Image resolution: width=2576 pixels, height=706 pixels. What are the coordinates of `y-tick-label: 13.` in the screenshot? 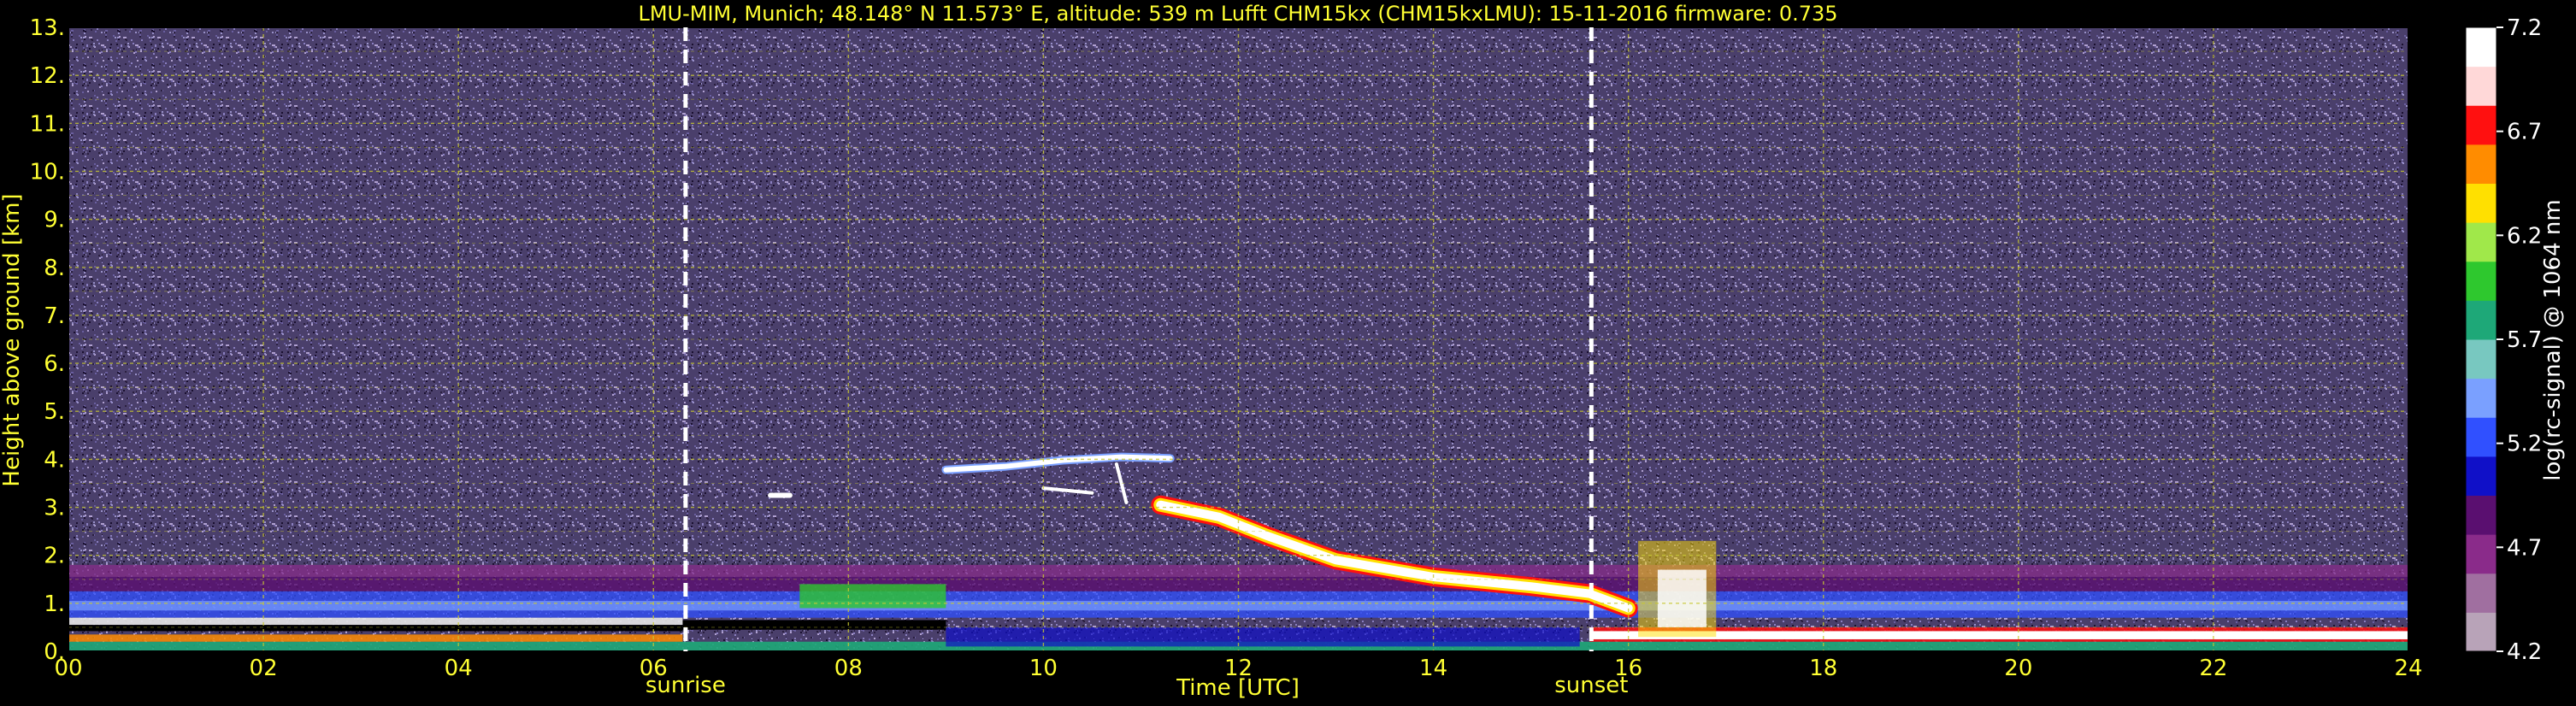 It's located at (47, 28).